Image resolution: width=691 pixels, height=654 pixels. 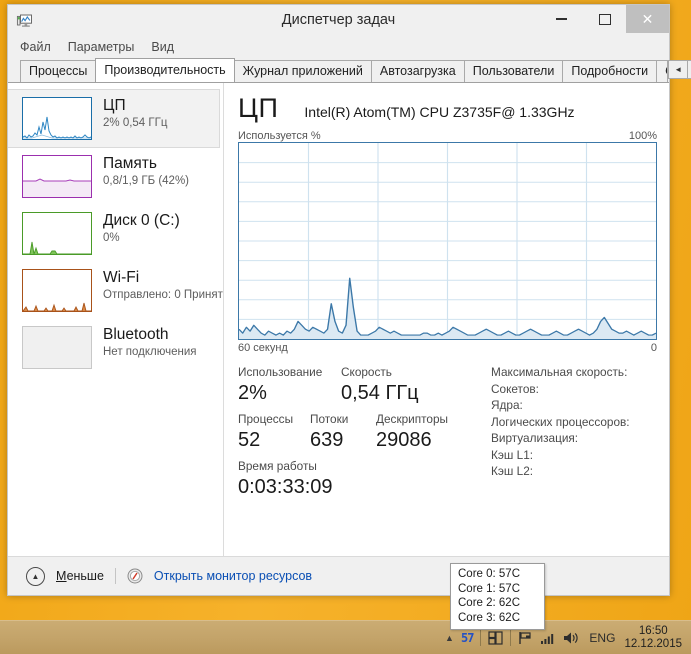 I want to click on sidebar-item-memory: Память 0,8/1,9 ГБ (42%), so click(x=115, y=176).